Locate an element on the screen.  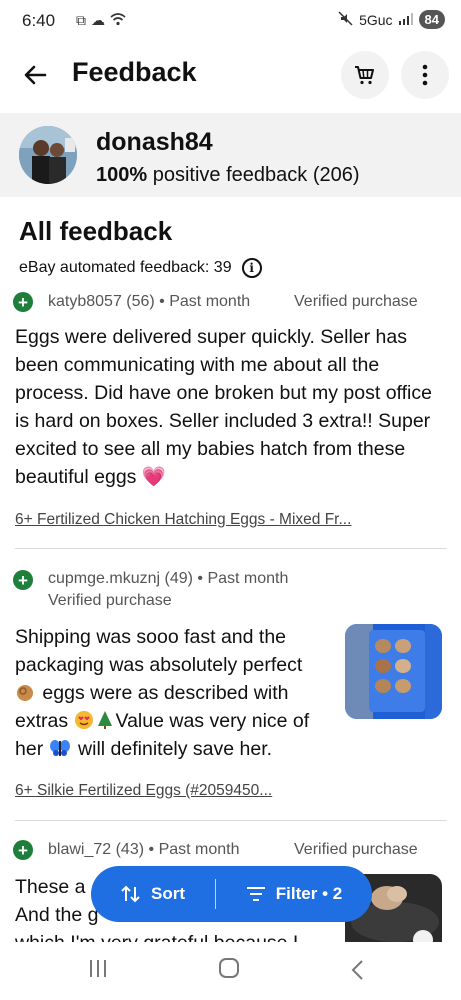
positive-percent: 100% is located at coordinates (122, 175).